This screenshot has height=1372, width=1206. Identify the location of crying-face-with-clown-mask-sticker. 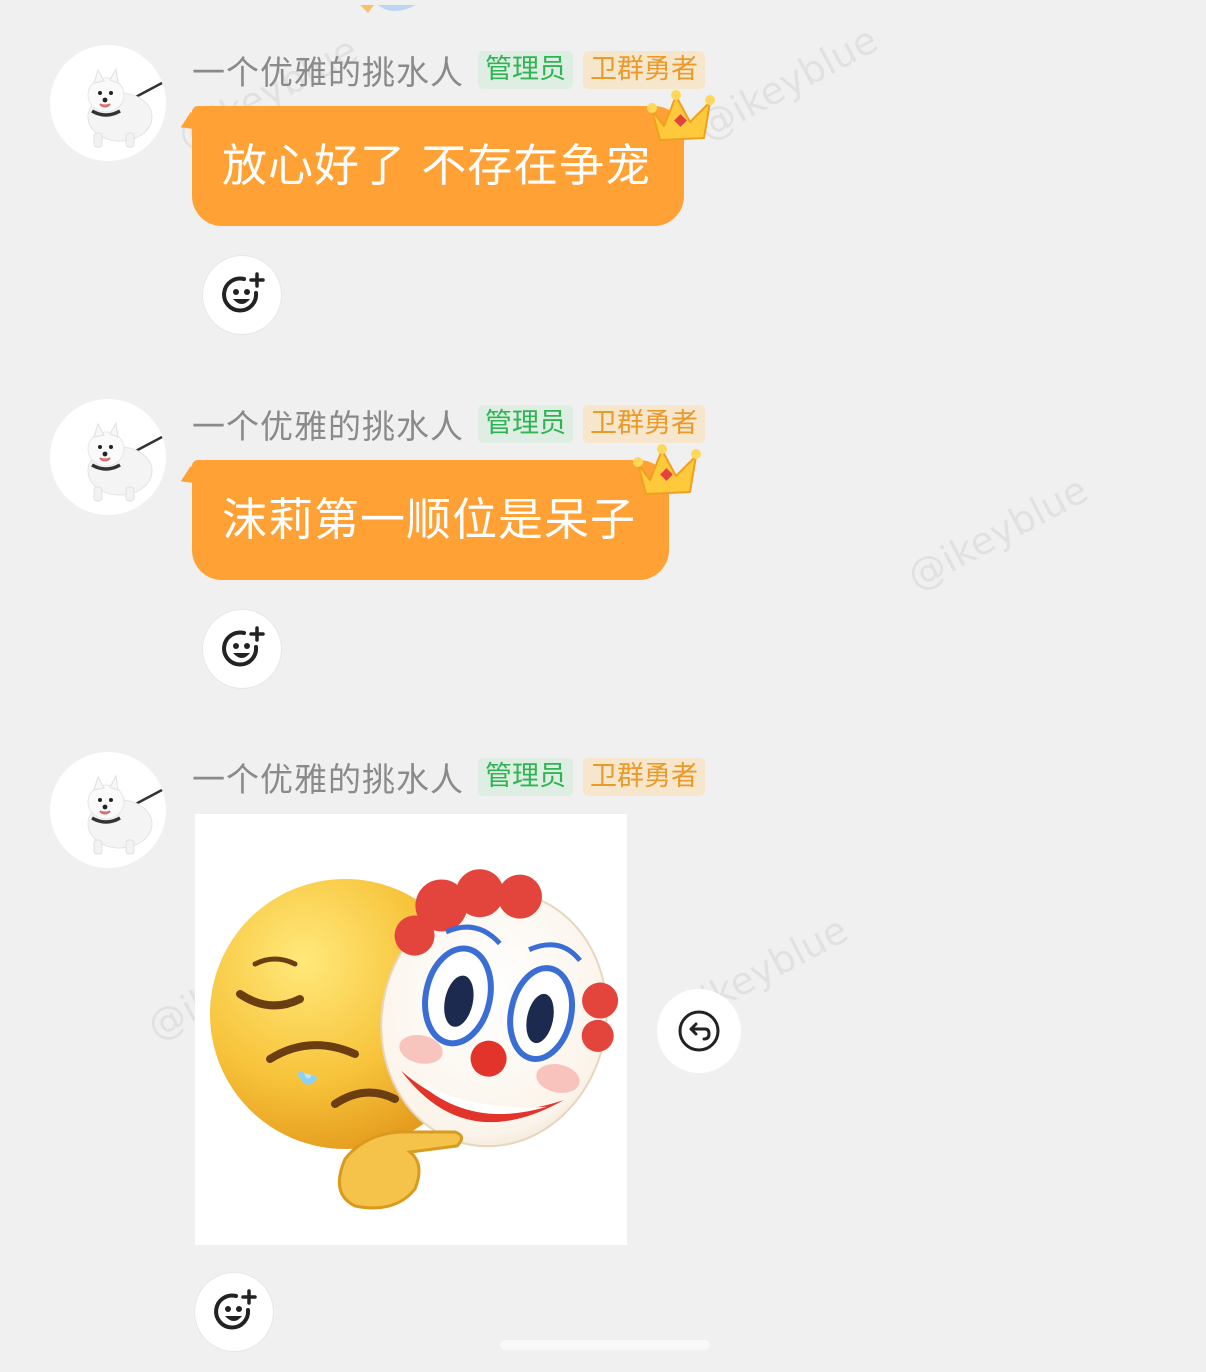
(414, 1039).